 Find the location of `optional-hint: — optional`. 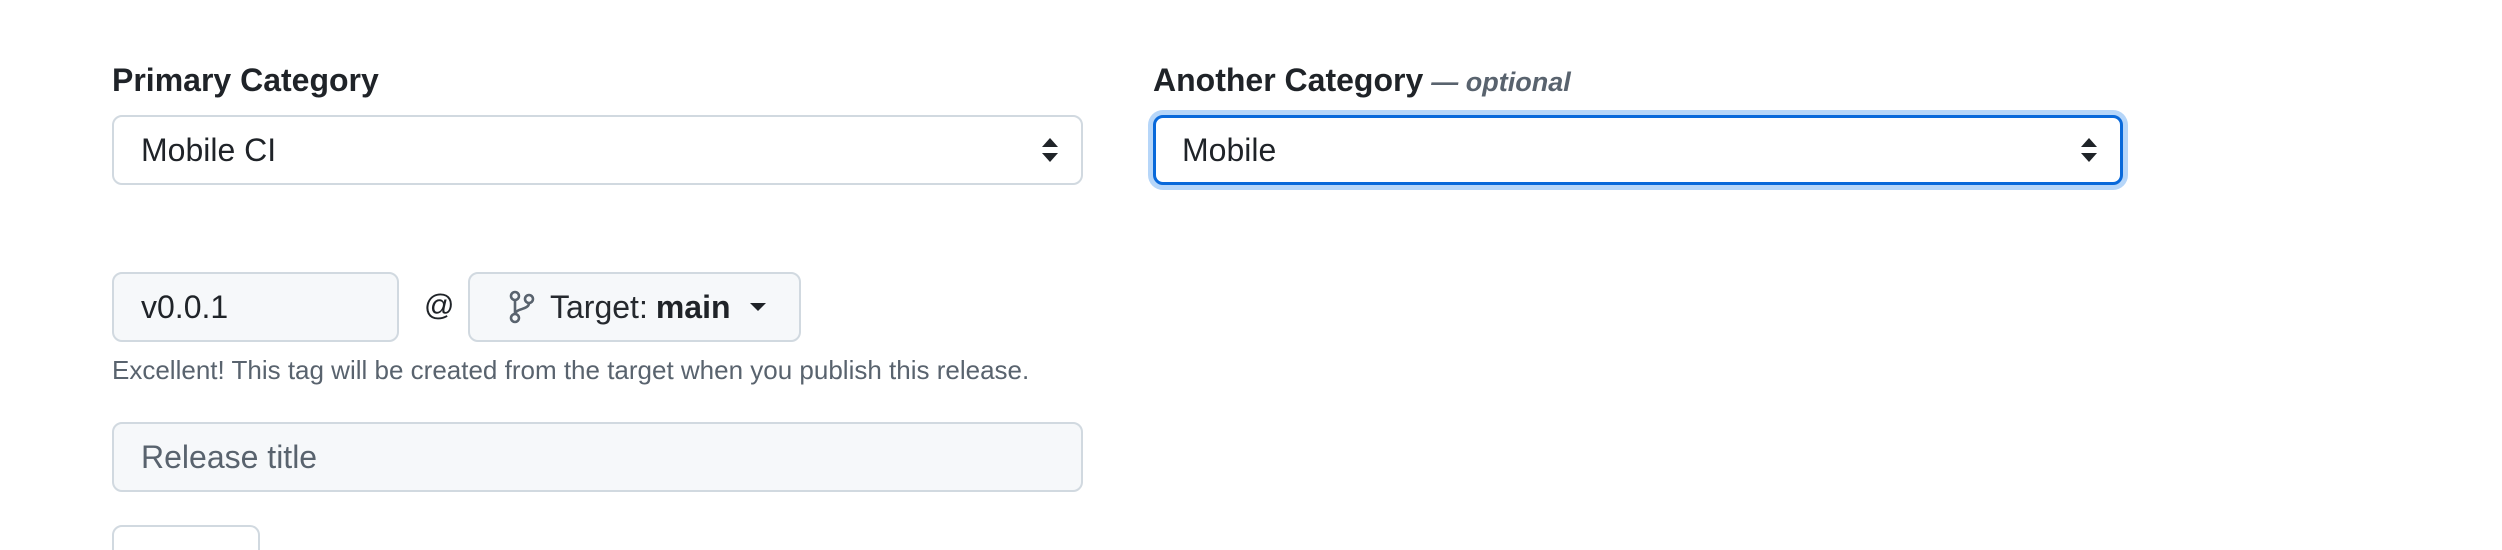

optional-hint: — optional is located at coordinates (1501, 82).